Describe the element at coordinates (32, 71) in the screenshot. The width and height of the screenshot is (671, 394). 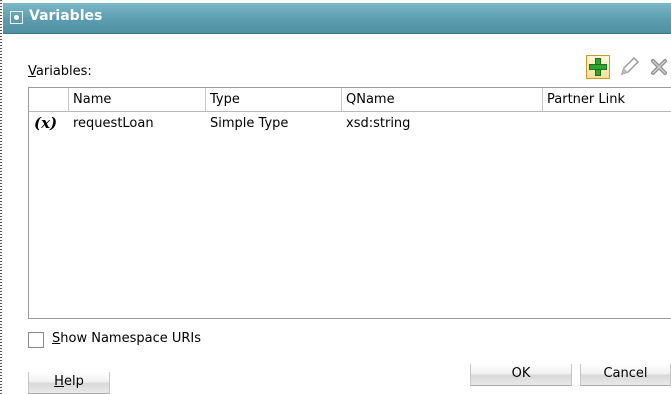
I see `variables-mnemonic: V` at that location.